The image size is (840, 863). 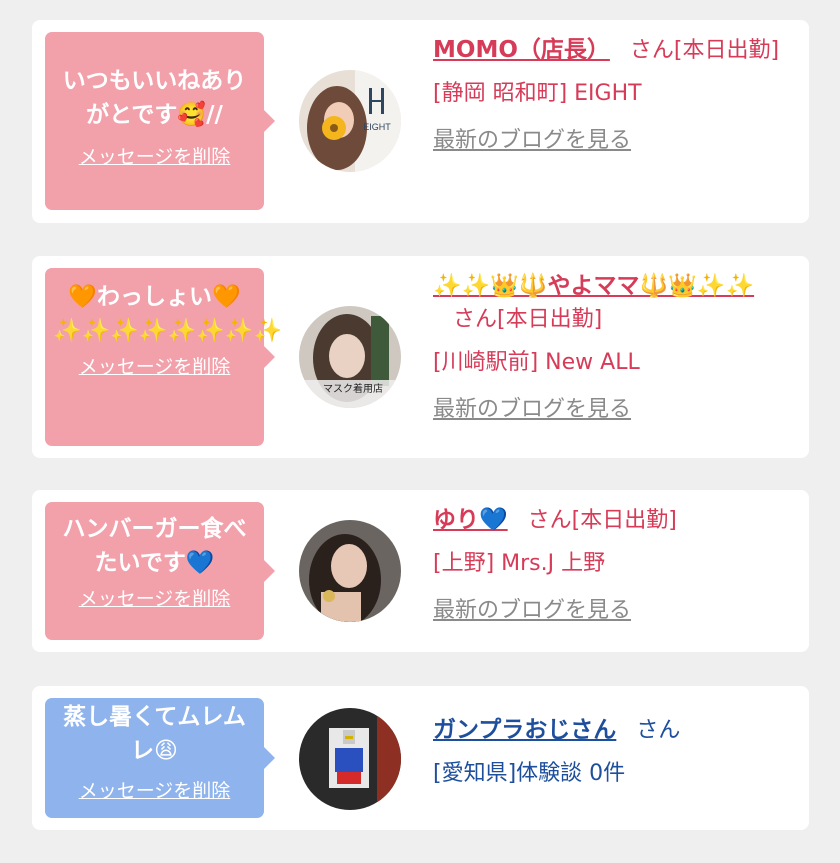 I want to click on message-bubble: 蒸し暑くてムレムレ😩 メッセージを削除, so click(x=160, y=758).